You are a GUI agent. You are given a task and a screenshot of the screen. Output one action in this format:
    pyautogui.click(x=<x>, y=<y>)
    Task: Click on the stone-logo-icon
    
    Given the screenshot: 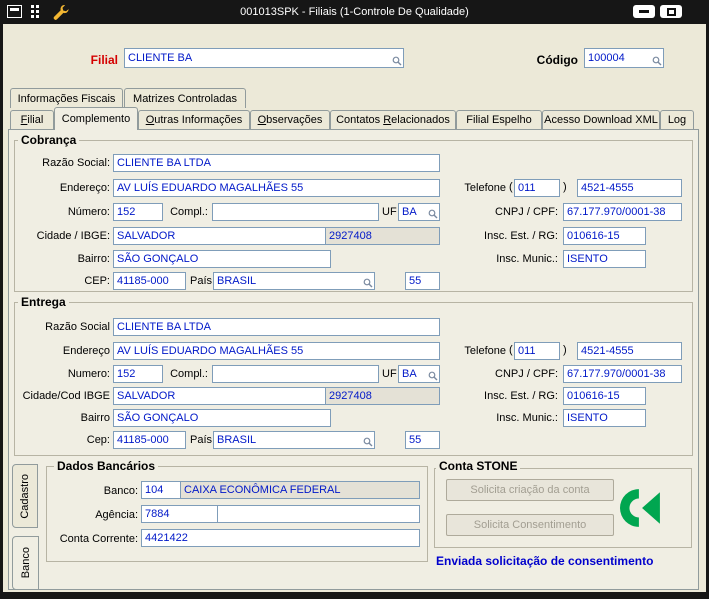 What is the action you would take?
    pyautogui.click(x=641, y=508)
    